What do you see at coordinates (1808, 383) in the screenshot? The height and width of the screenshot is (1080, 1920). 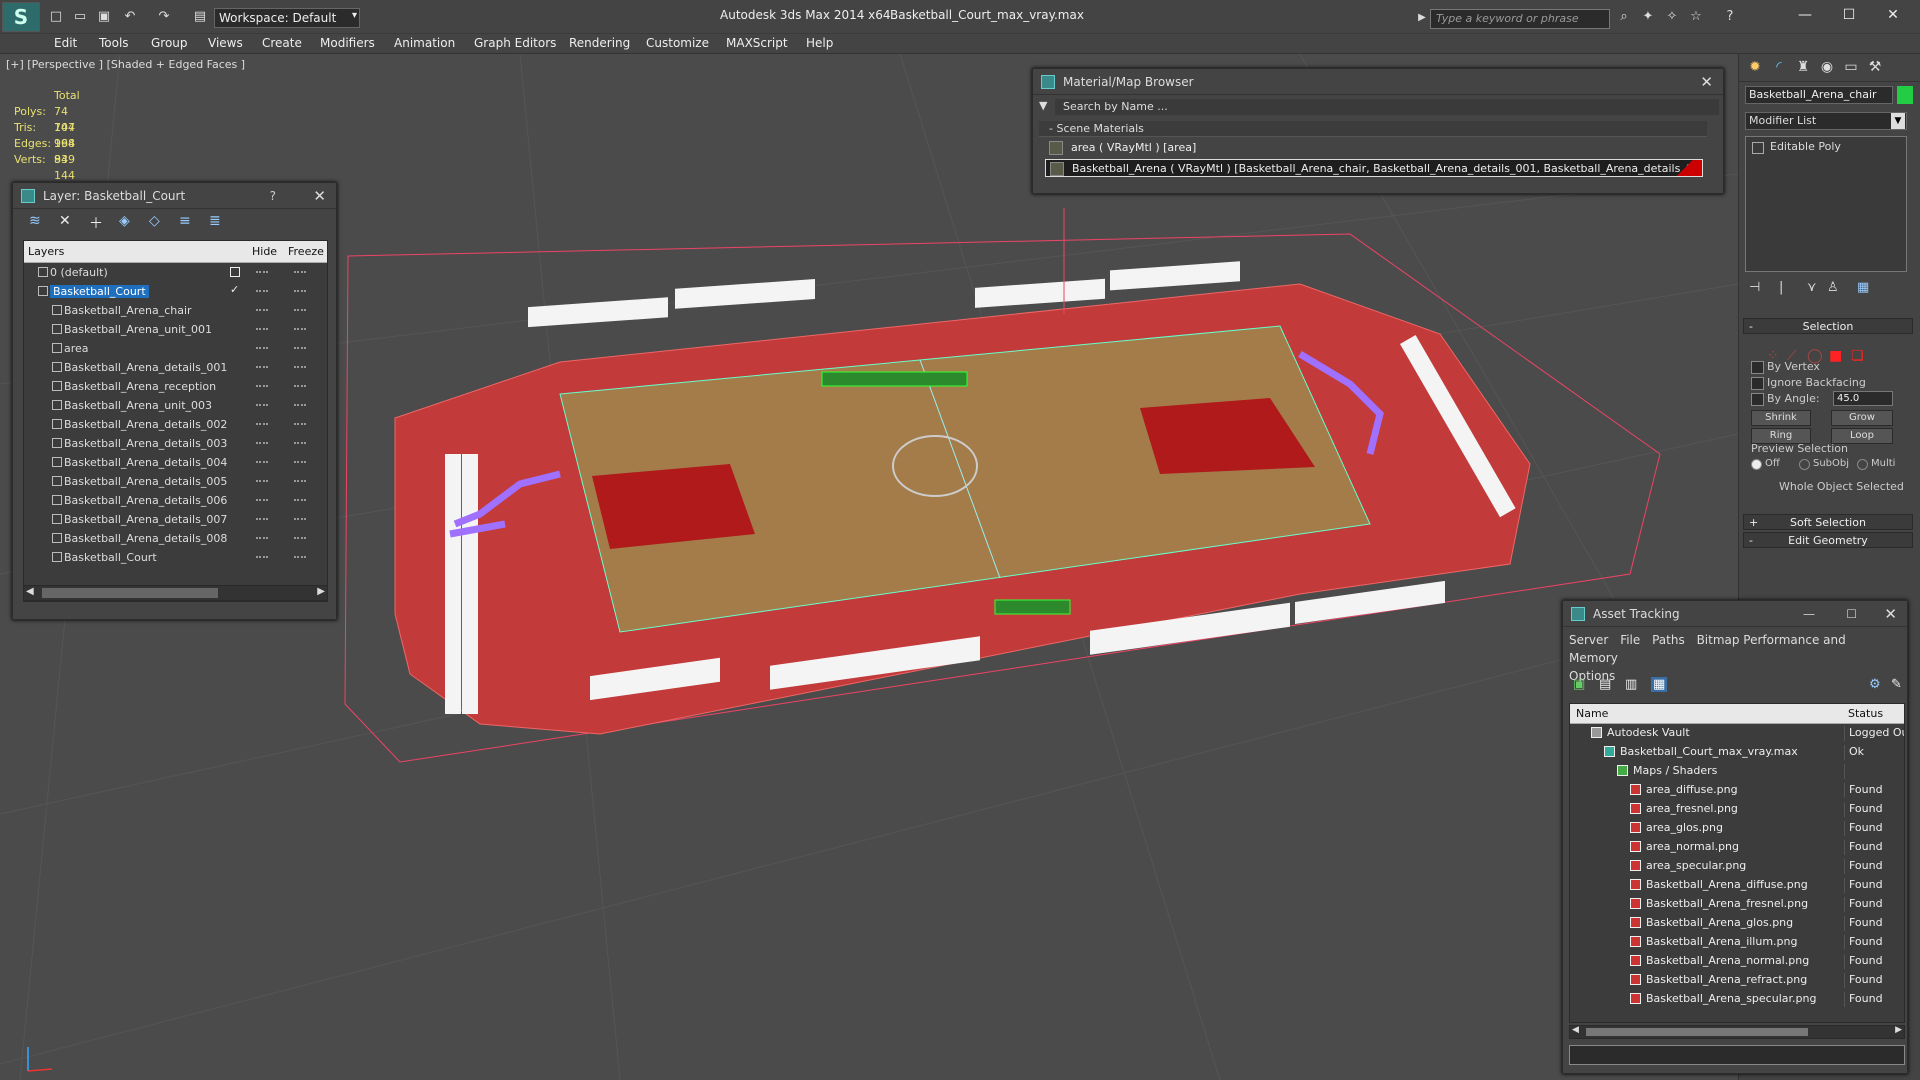 I see `ignore-backfacing-checkbox: Ignore Backfacing` at bounding box center [1808, 383].